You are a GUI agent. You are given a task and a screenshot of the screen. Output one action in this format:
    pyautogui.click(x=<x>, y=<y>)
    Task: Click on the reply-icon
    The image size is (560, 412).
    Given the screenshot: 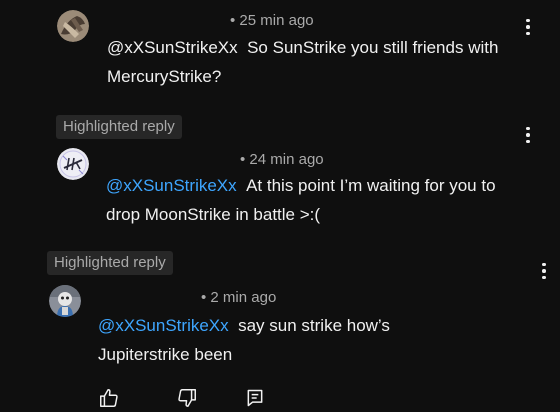 What is the action you would take?
    pyautogui.click(x=255, y=398)
    